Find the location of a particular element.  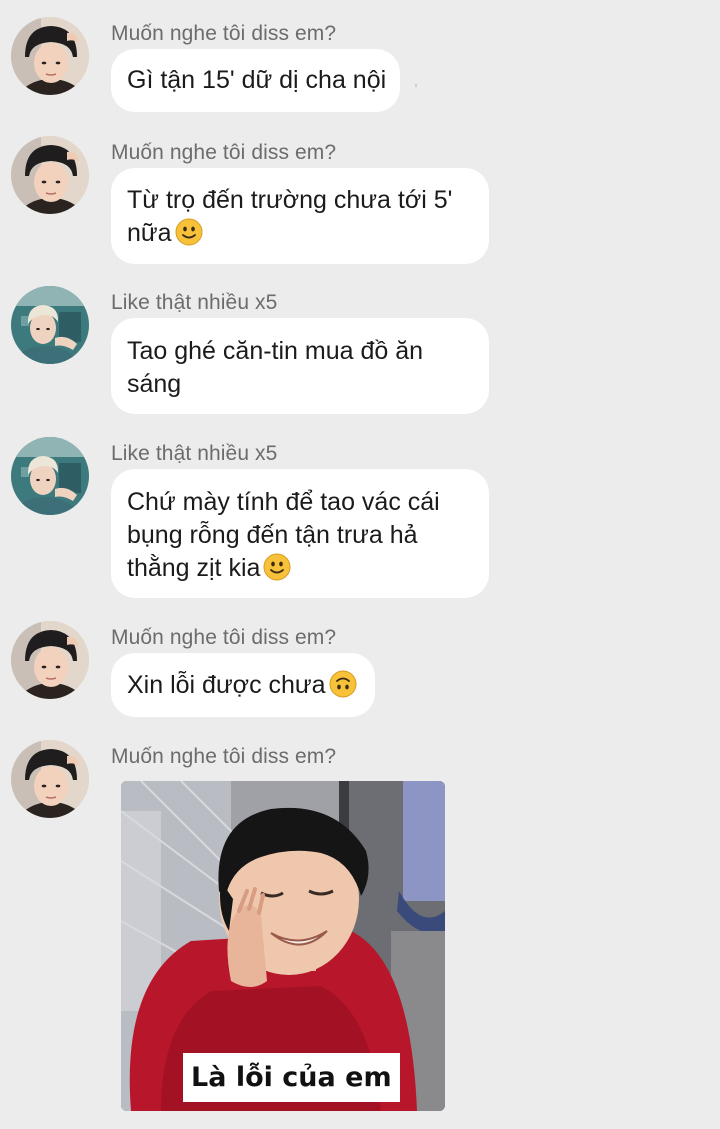

message-text-line: thằng zịt kia is located at coordinates (300, 568).